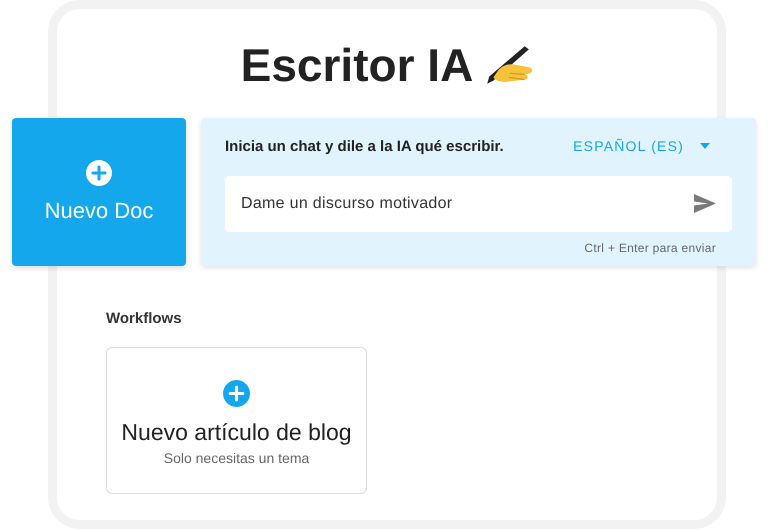 The image size is (768, 531). I want to click on section-heading: Workflows, so click(144, 318).